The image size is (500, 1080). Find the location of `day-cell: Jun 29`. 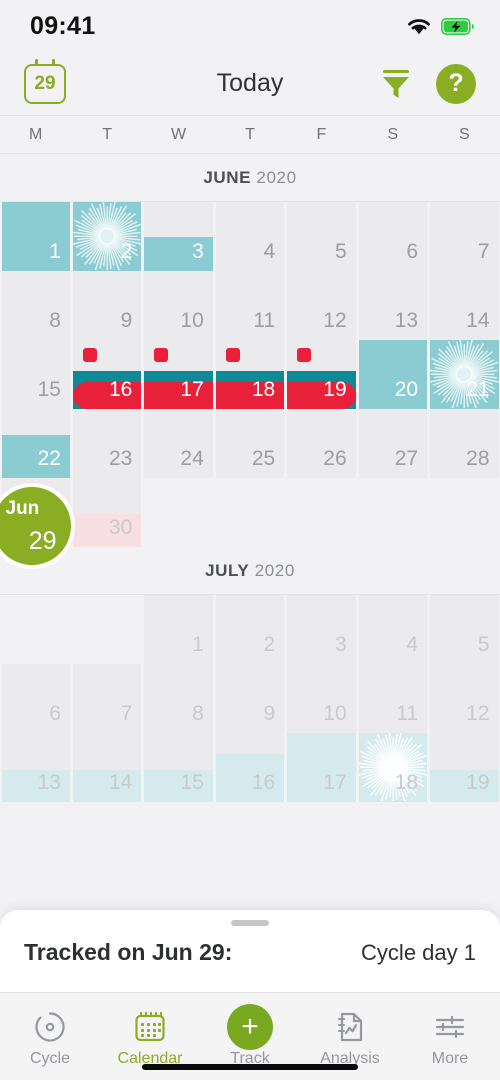

day-cell: Jun 29 is located at coordinates (37, 523).